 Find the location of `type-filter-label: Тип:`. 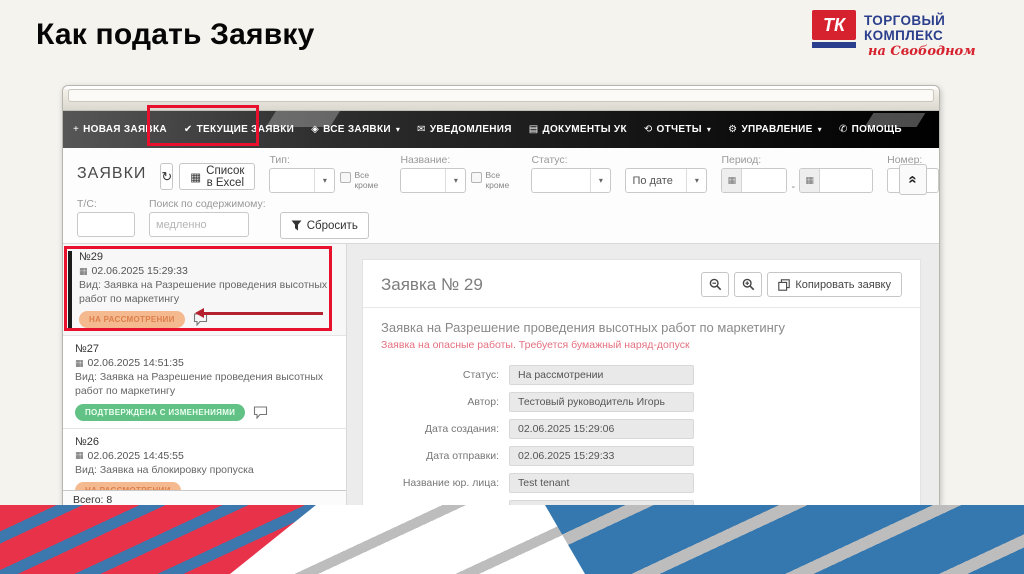

type-filter-label: Тип: is located at coordinates (279, 160).